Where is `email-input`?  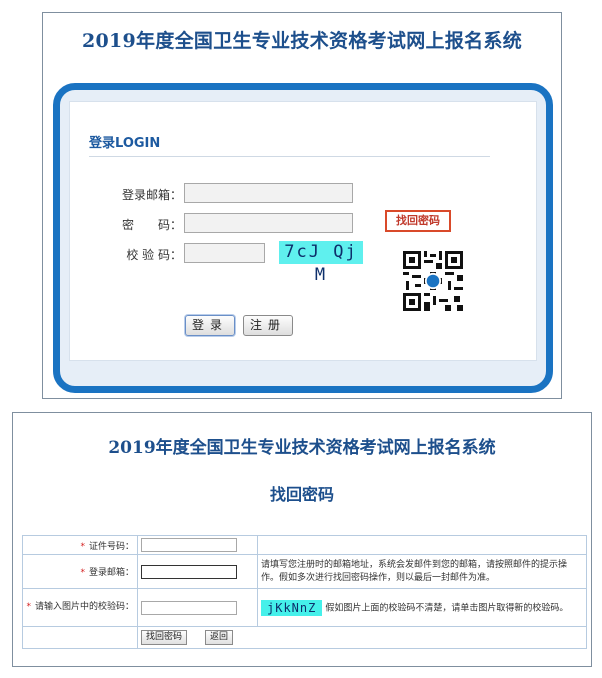 email-input is located at coordinates (268, 193).